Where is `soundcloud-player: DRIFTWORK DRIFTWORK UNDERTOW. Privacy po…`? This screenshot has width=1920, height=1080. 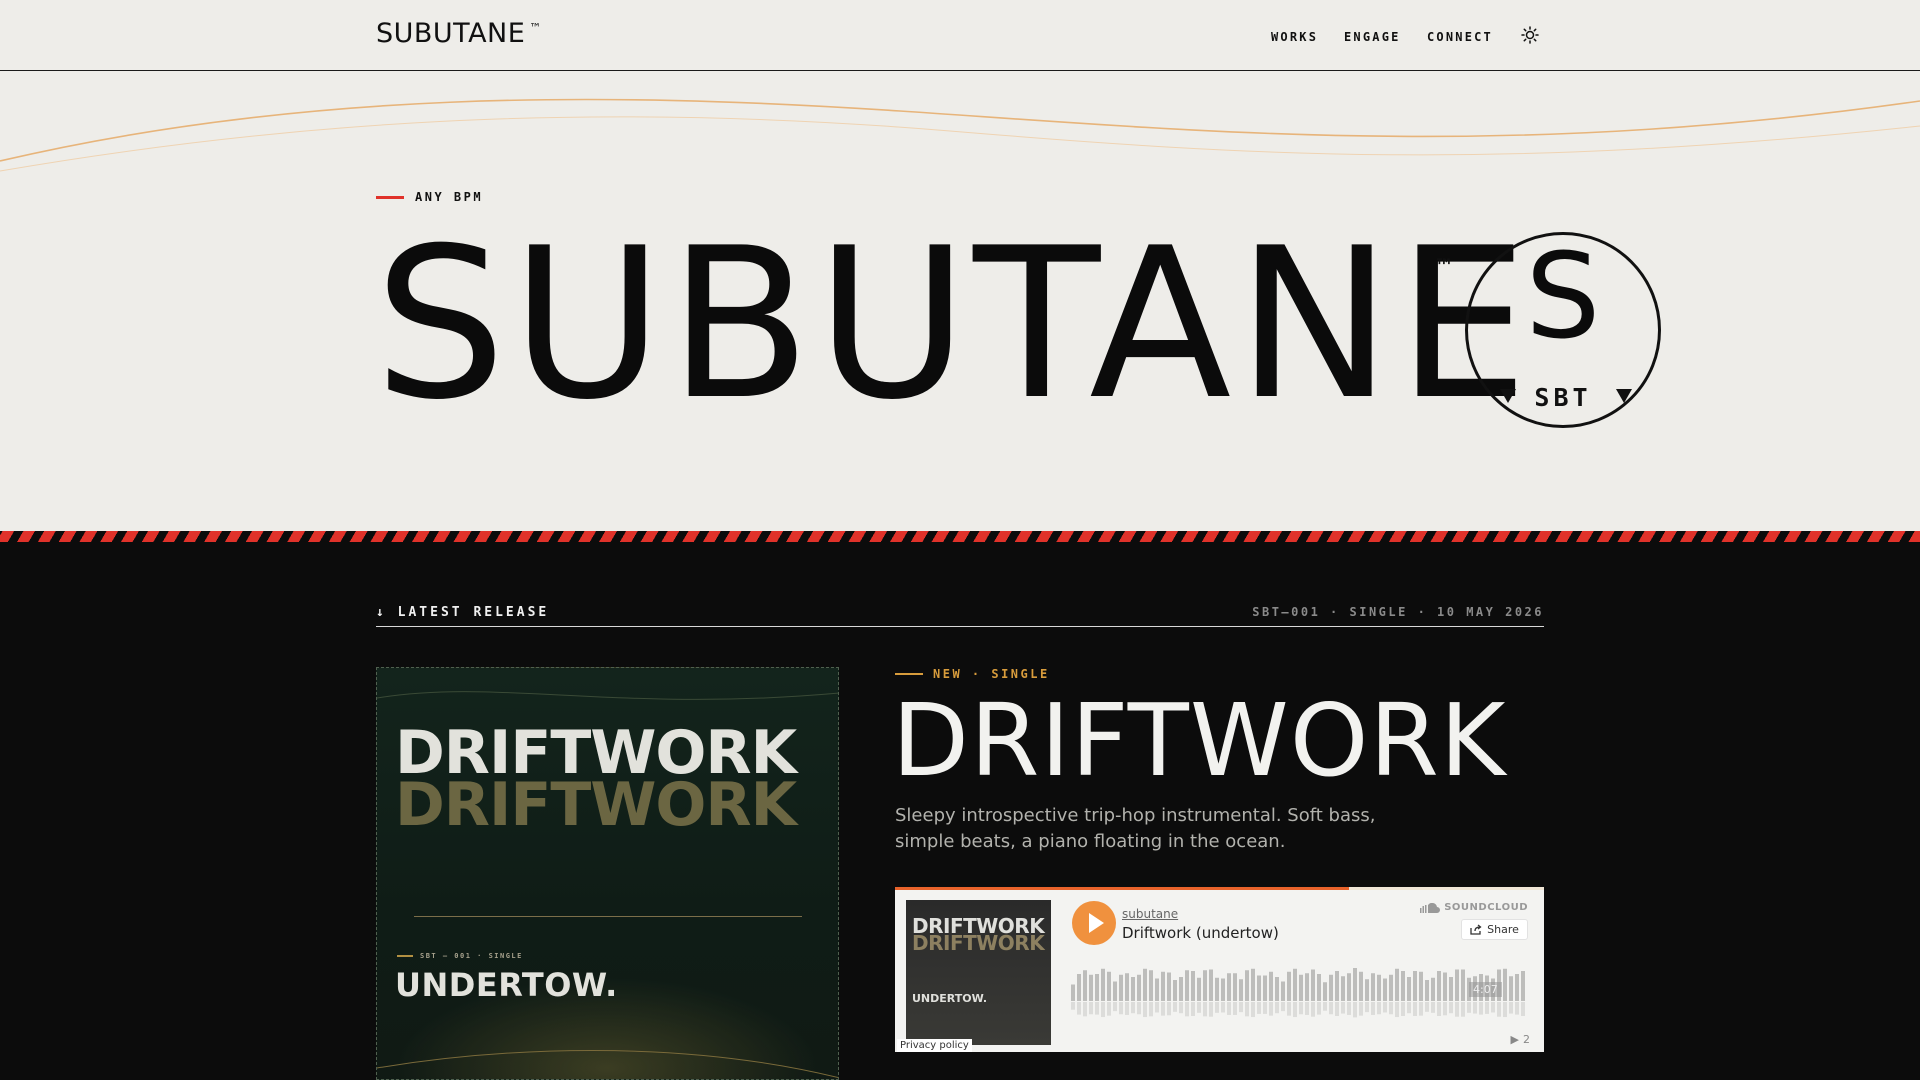 soundcloud-player: DRIFTWORK DRIFTWORK UNDERTOW. Privacy po… is located at coordinates (1219, 969).